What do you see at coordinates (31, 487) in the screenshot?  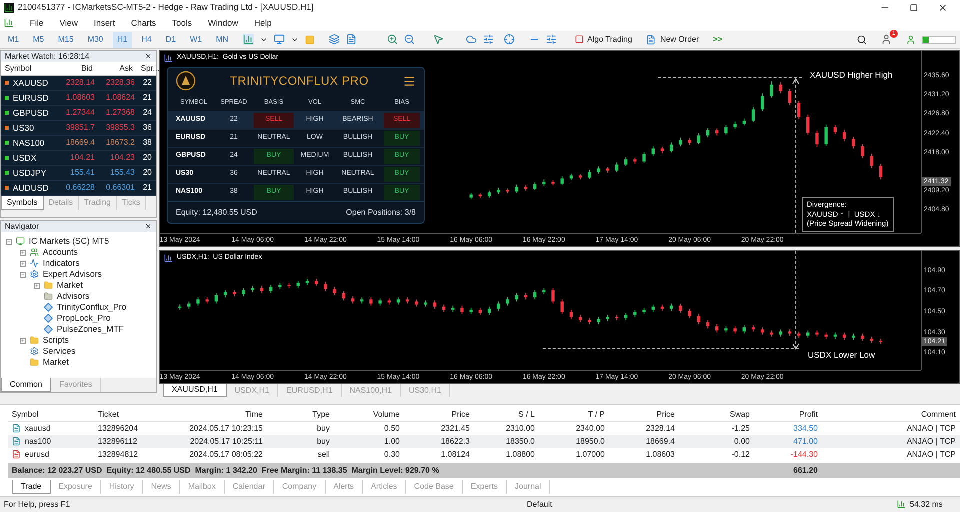 I see `tab: Trade` at bounding box center [31, 487].